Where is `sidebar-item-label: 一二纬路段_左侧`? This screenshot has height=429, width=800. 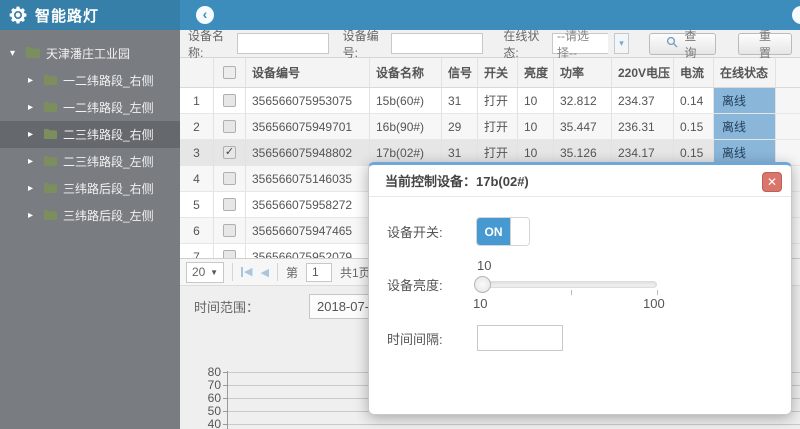 sidebar-item-label: 一二纬路段_左侧 is located at coordinates (108, 107).